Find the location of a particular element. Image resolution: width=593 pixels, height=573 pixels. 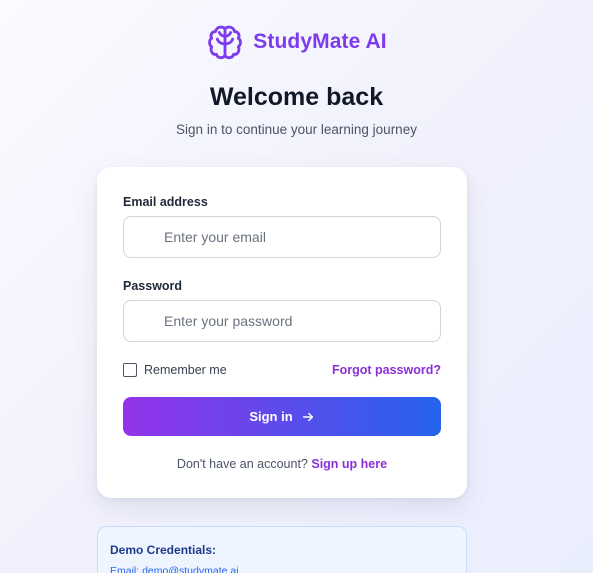

sign-in-label: Sign in is located at coordinates (271, 416).